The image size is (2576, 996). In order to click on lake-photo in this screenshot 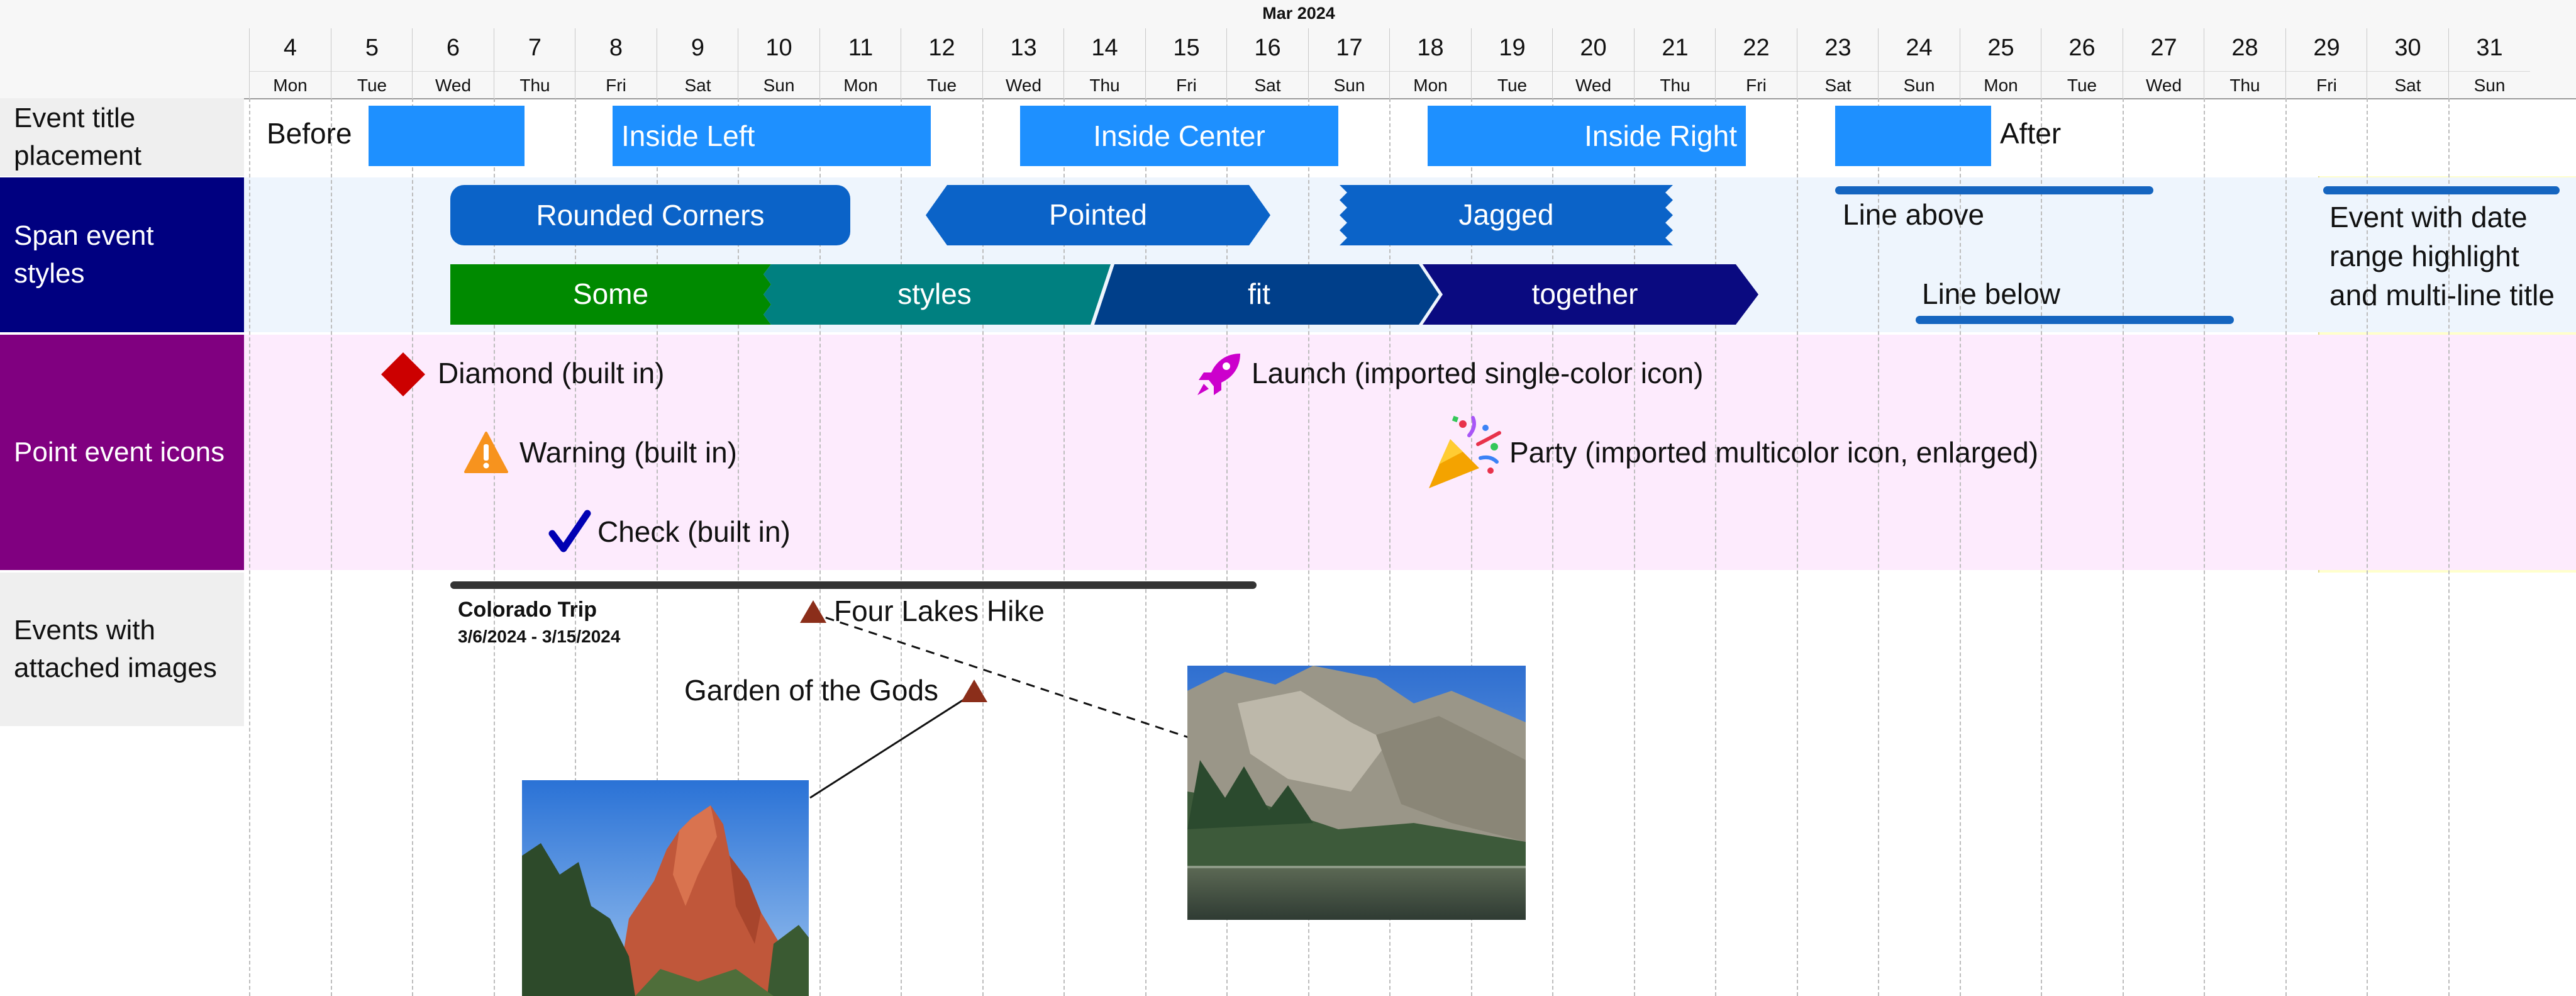, I will do `click(1356, 793)`.